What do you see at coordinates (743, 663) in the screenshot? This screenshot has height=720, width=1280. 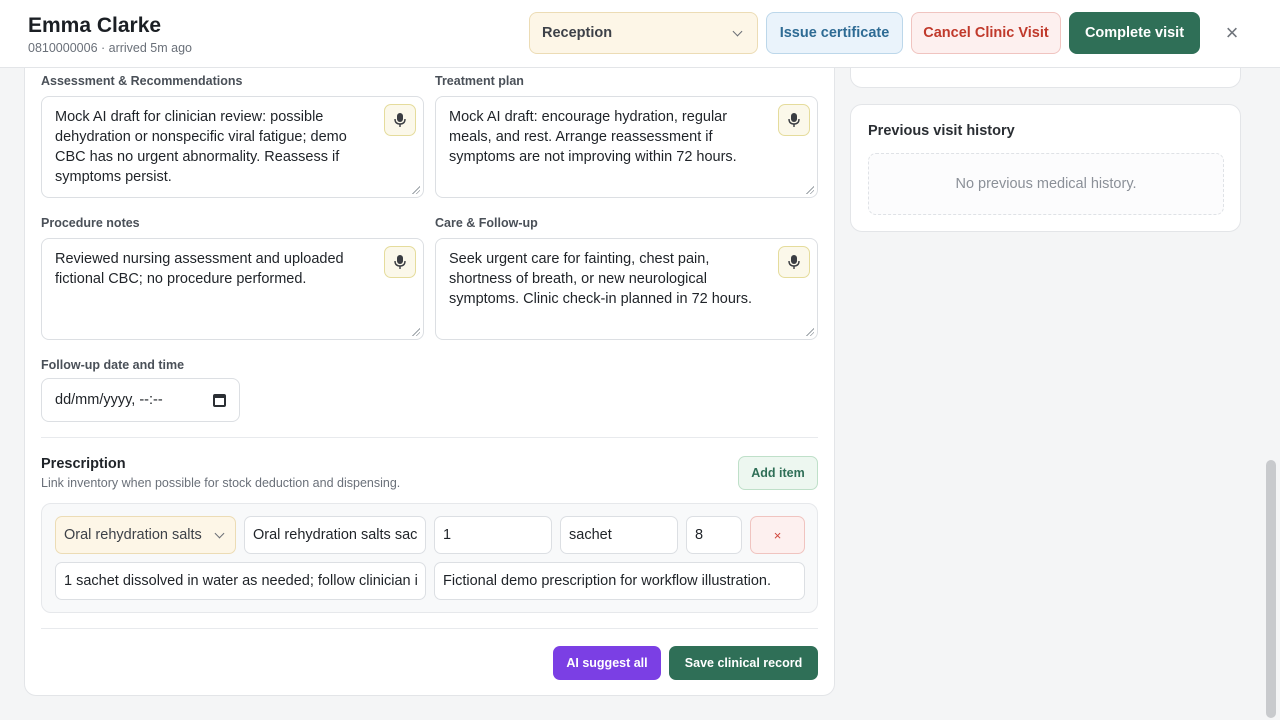 I see `save-clinical-record-button: Save clinical record` at bounding box center [743, 663].